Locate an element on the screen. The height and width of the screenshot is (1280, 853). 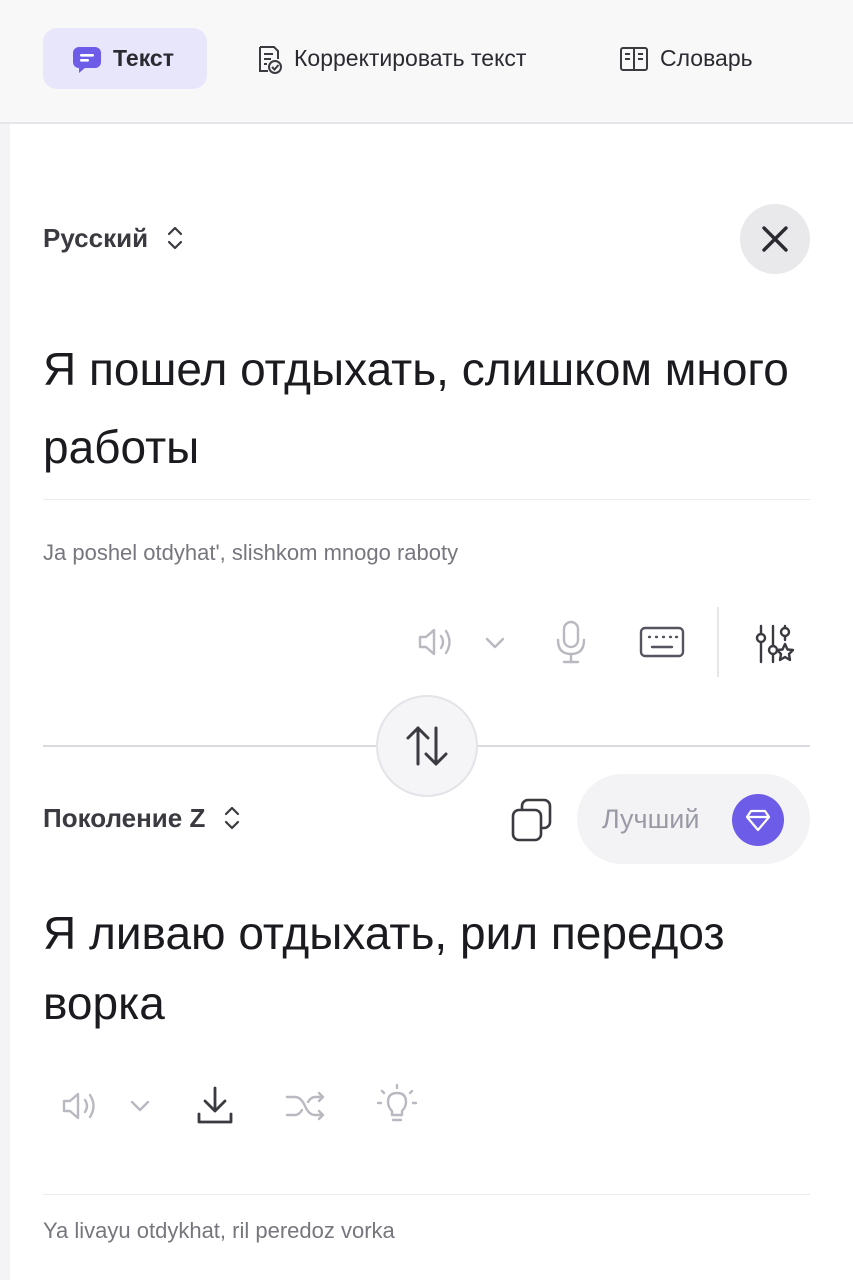
download-button is located at coordinates (215, 1105).